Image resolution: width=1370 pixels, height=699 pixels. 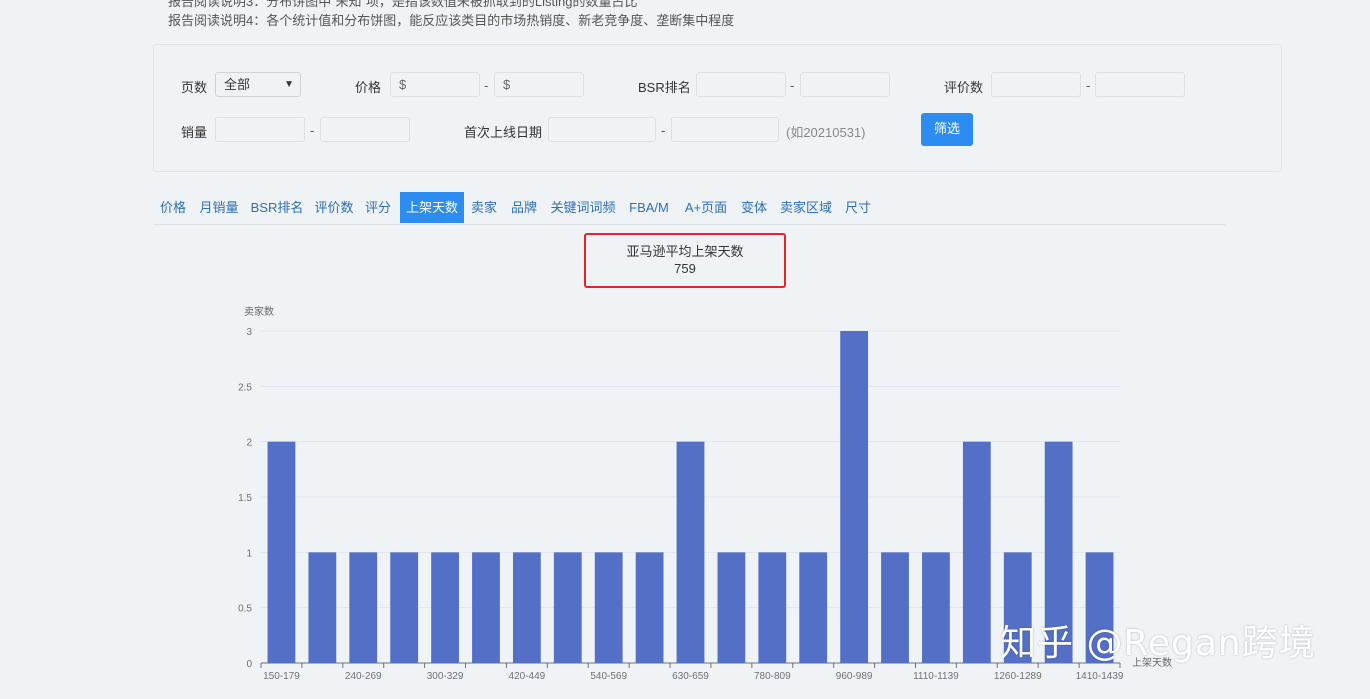 What do you see at coordinates (1036, 84) in the screenshot?
I see `reviews-min-input` at bounding box center [1036, 84].